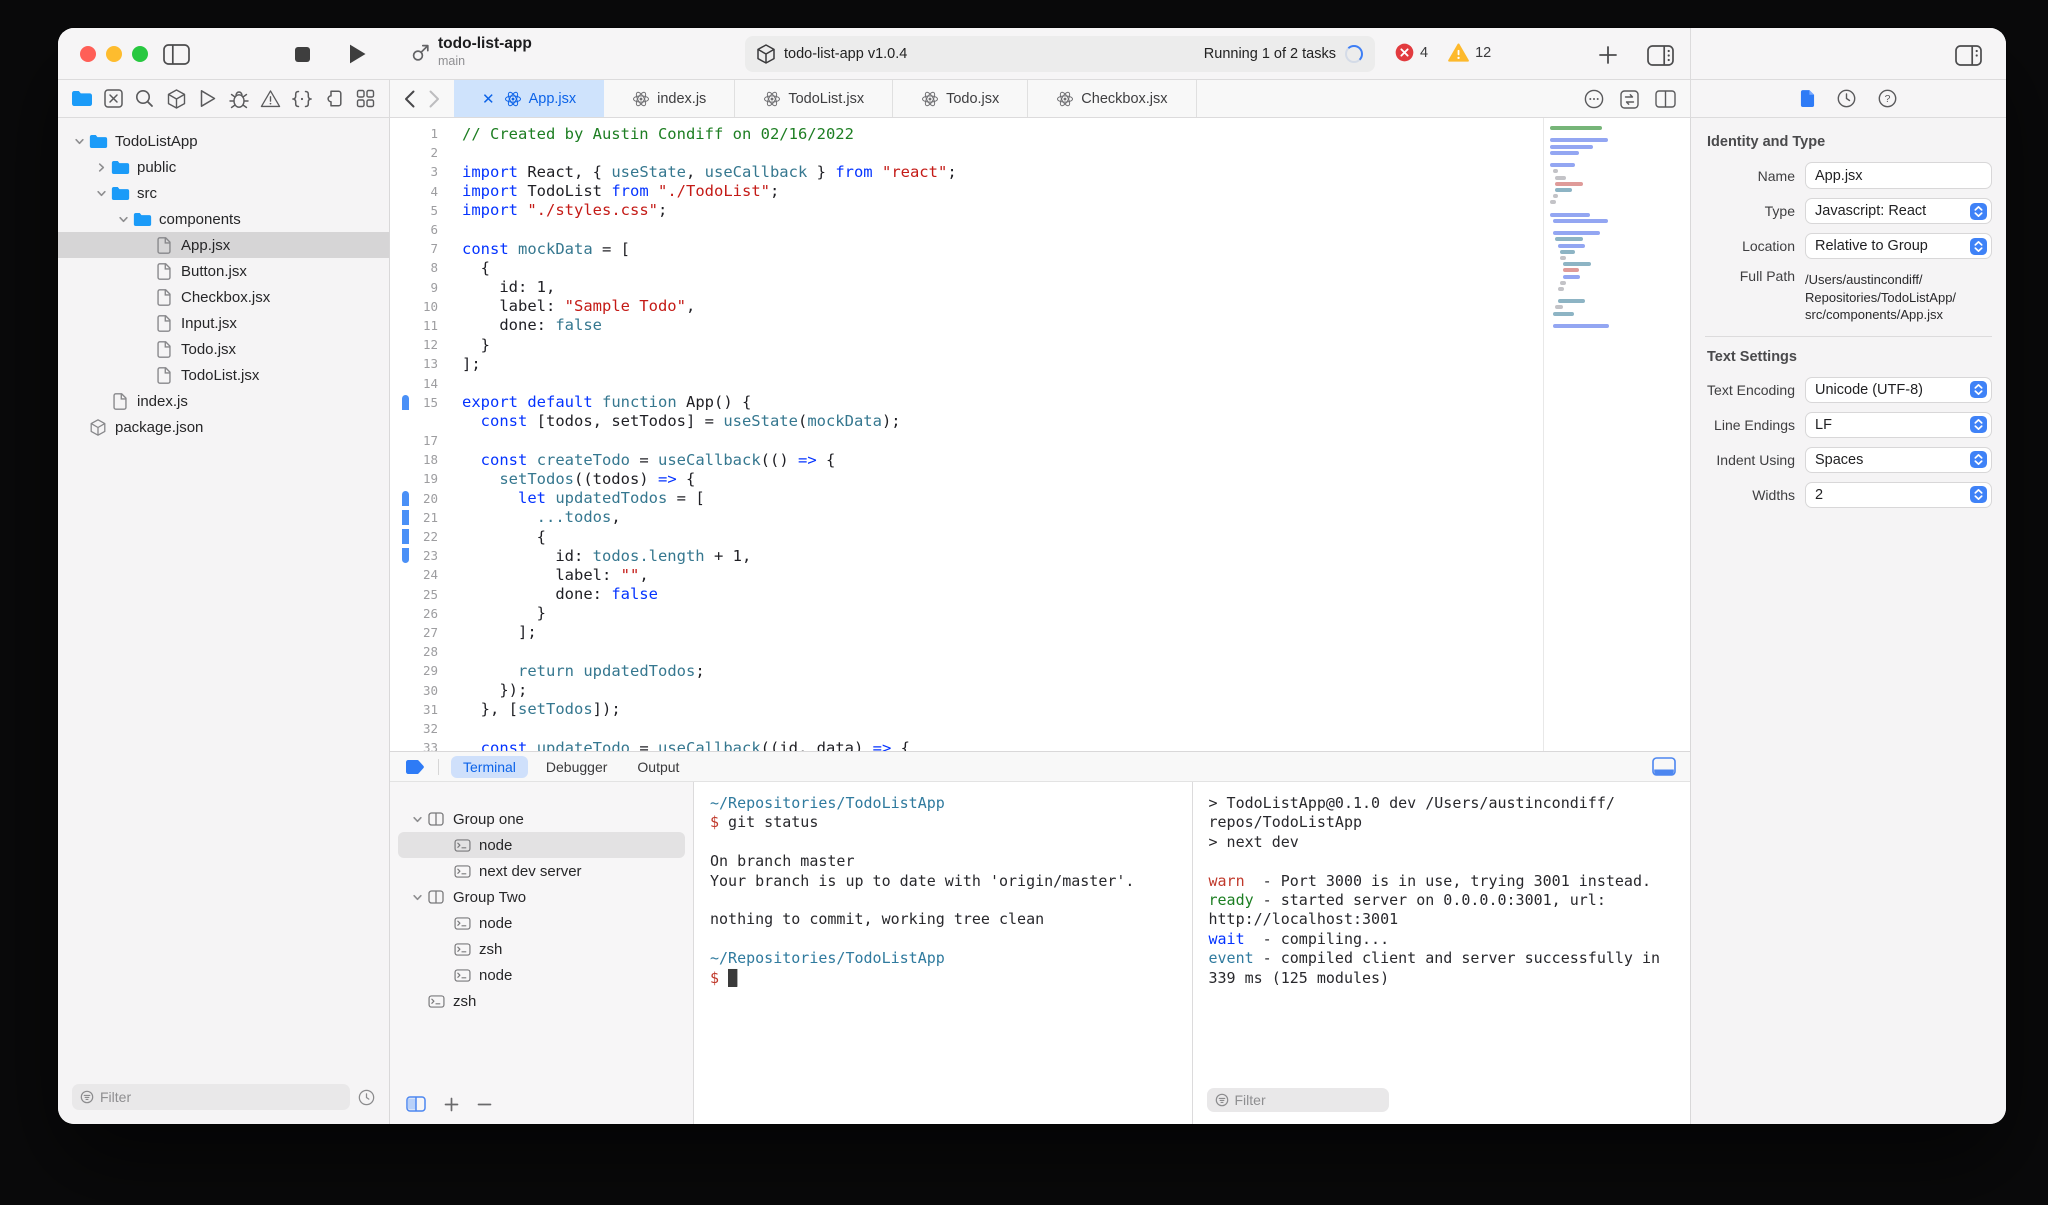 The width and height of the screenshot is (2048, 1205). Describe the element at coordinates (488, 99) in the screenshot. I see `close-tab-icon: ✕` at that location.